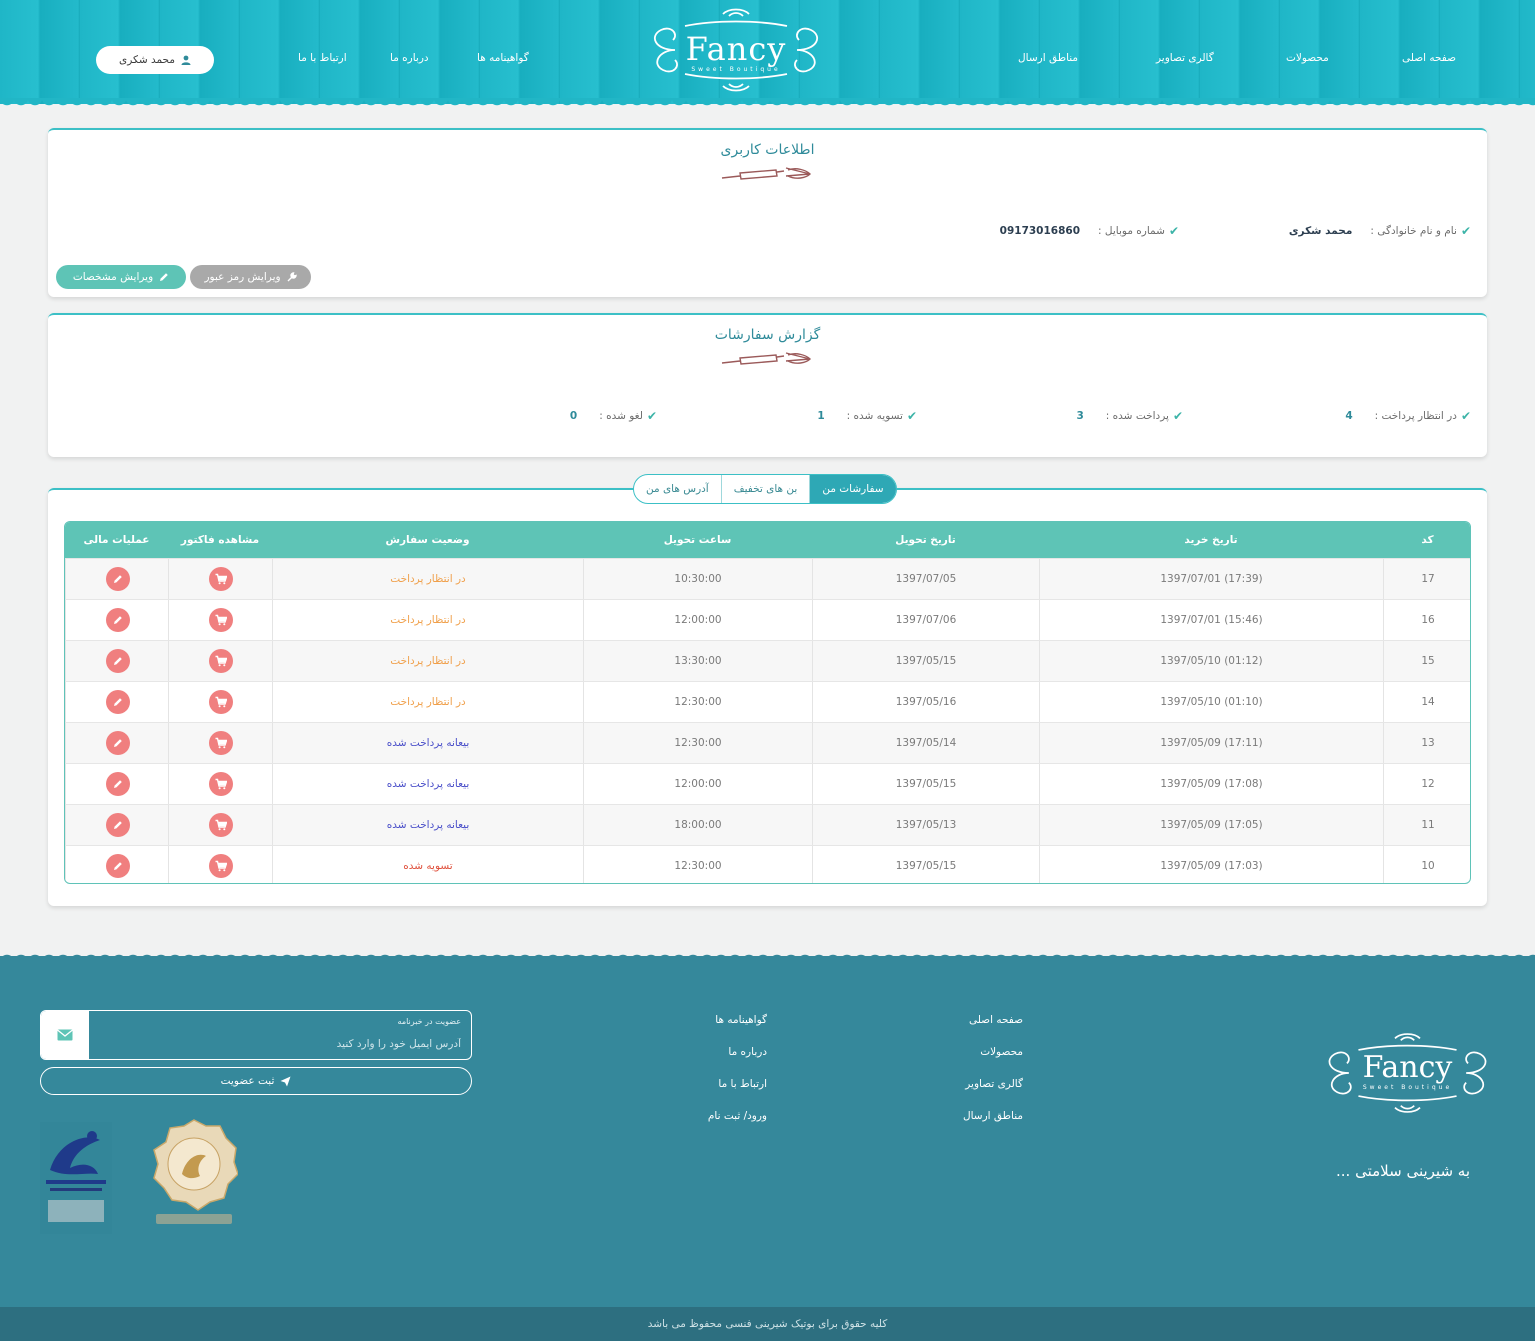 The width and height of the screenshot is (1535, 1341). I want to click on cell-delivery-time: 12:30:00, so click(697, 702).